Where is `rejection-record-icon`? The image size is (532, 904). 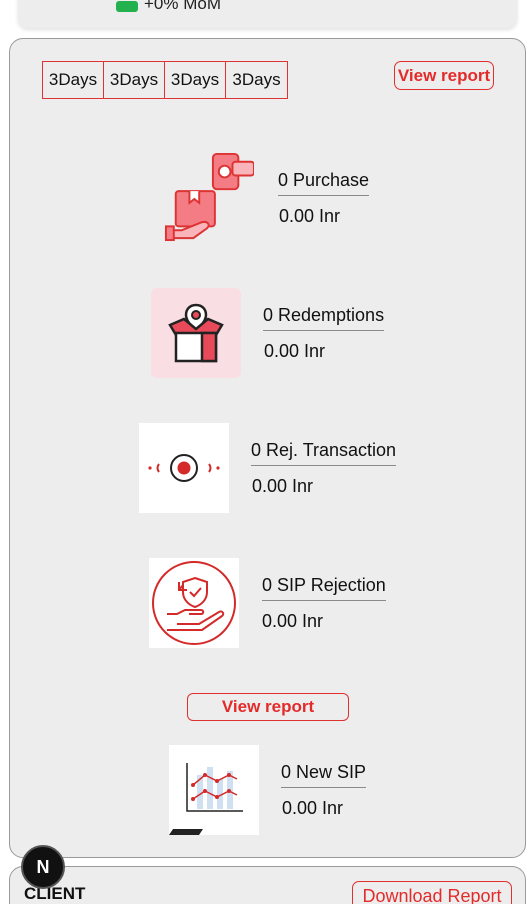 rejection-record-icon is located at coordinates (184, 468).